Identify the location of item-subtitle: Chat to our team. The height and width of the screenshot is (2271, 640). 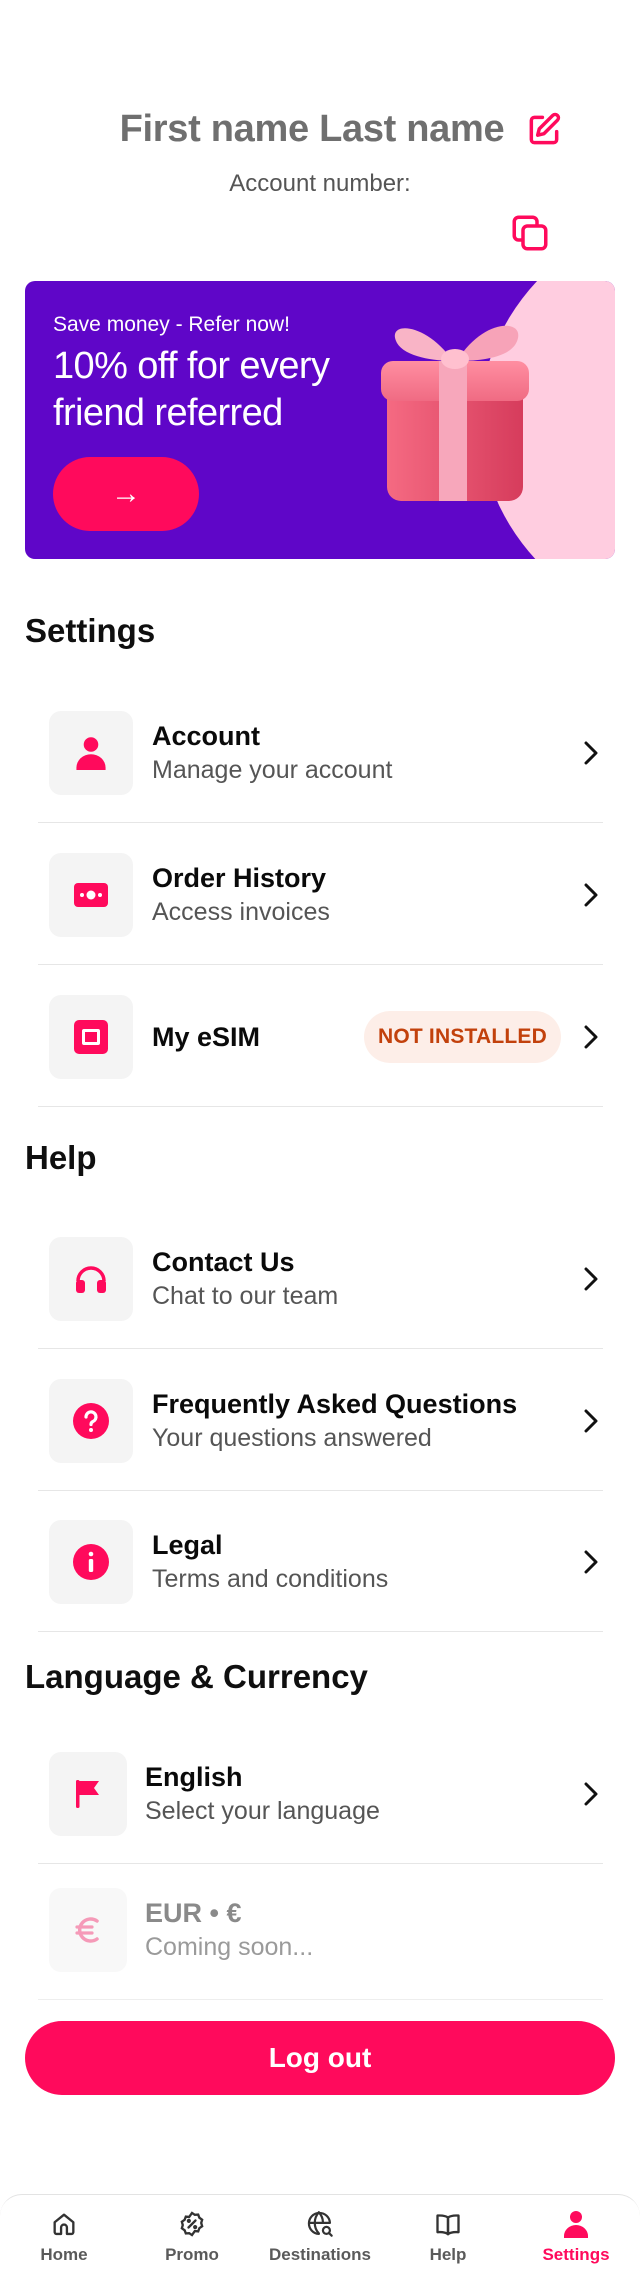
(245, 1295).